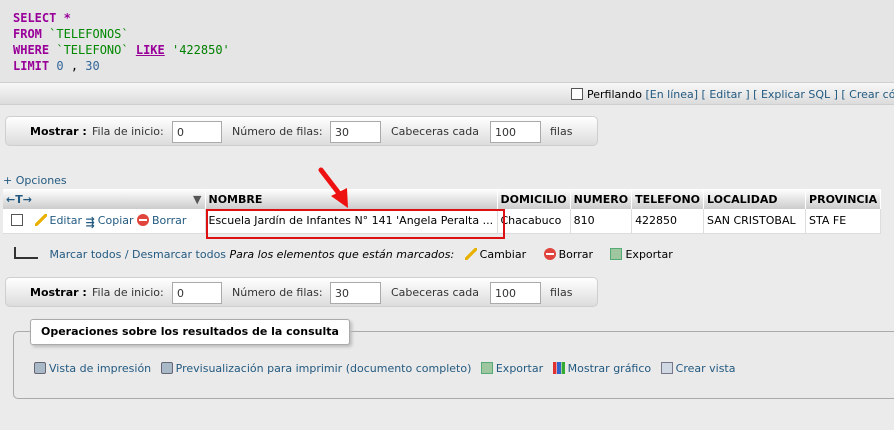 The width and height of the screenshot is (894, 430). What do you see at coordinates (576, 254) in the screenshot?
I see `delete-selected-button: Borrar` at bounding box center [576, 254].